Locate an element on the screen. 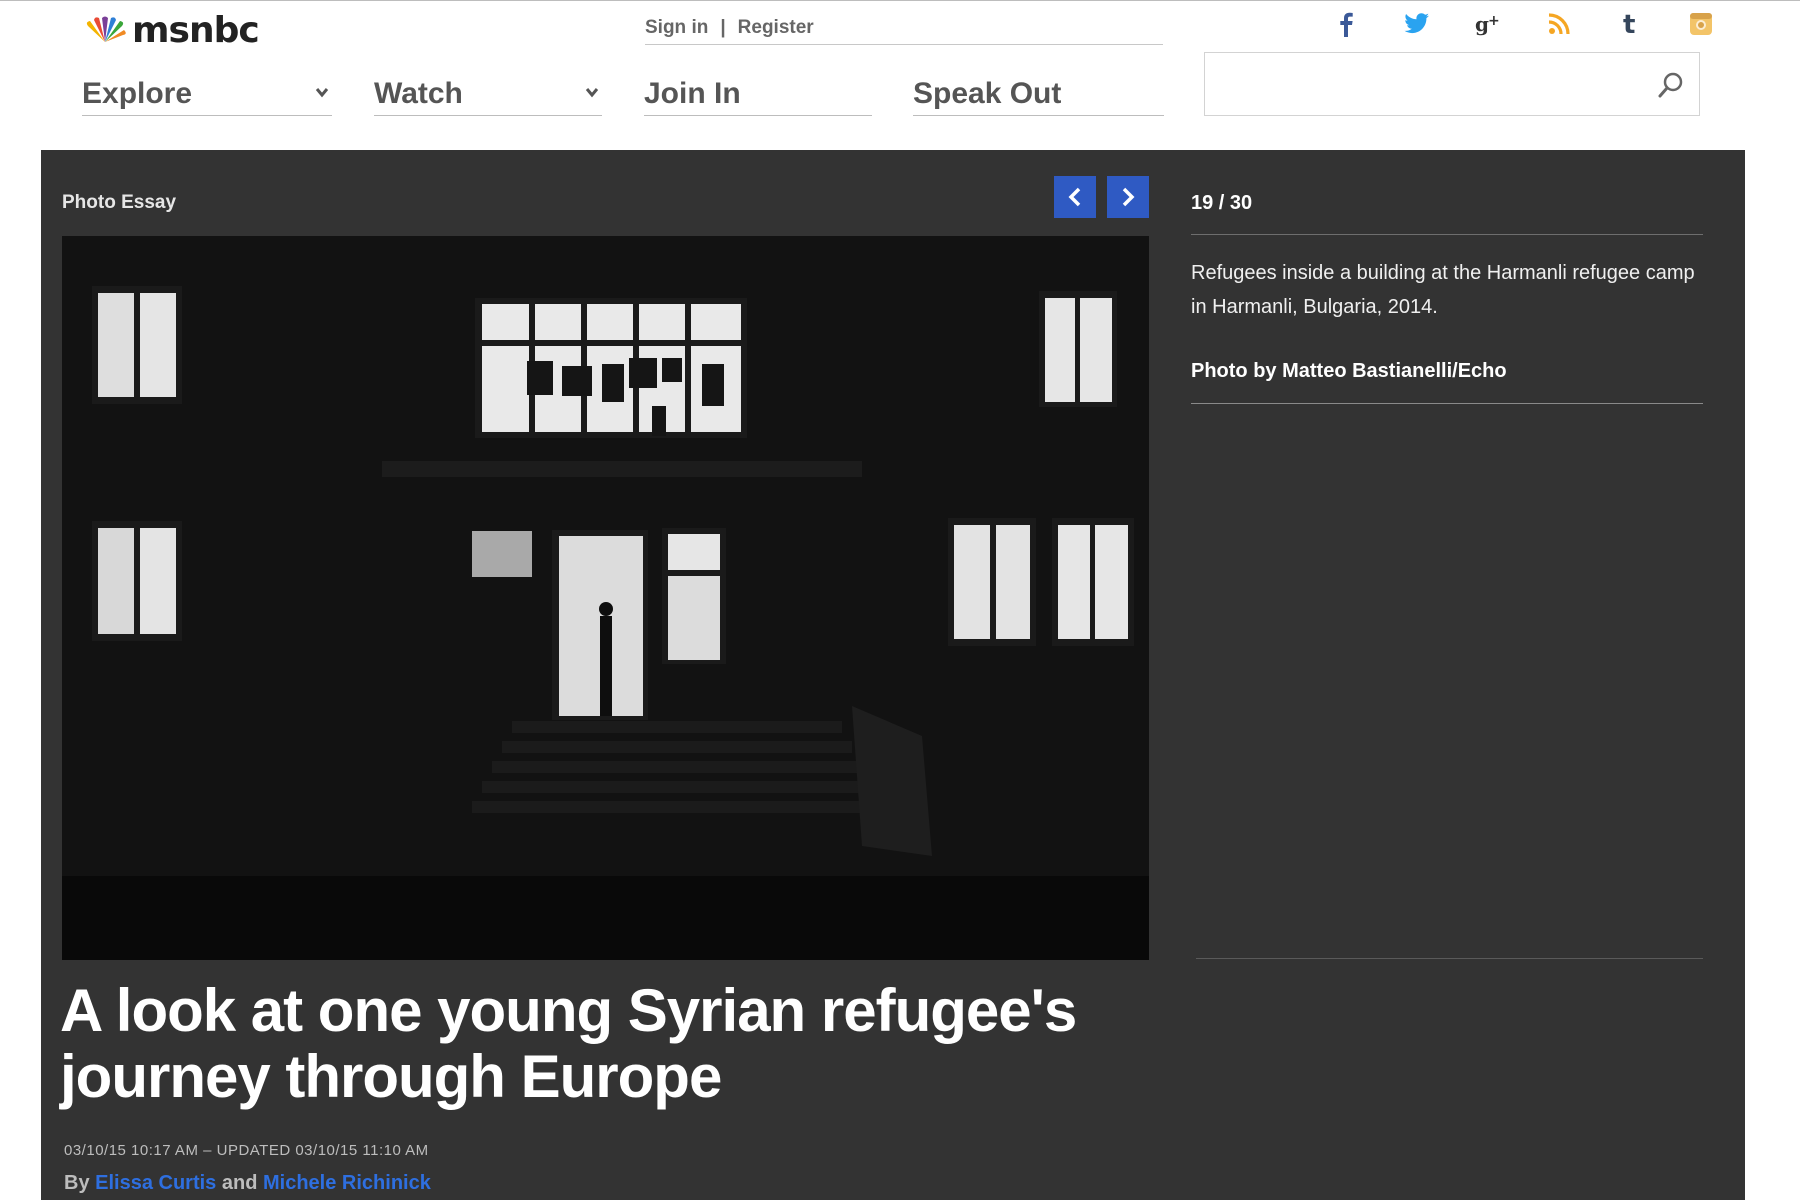 This screenshot has height=1200, width=1800. byline-prefix: By is located at coordinates (77, 1183).